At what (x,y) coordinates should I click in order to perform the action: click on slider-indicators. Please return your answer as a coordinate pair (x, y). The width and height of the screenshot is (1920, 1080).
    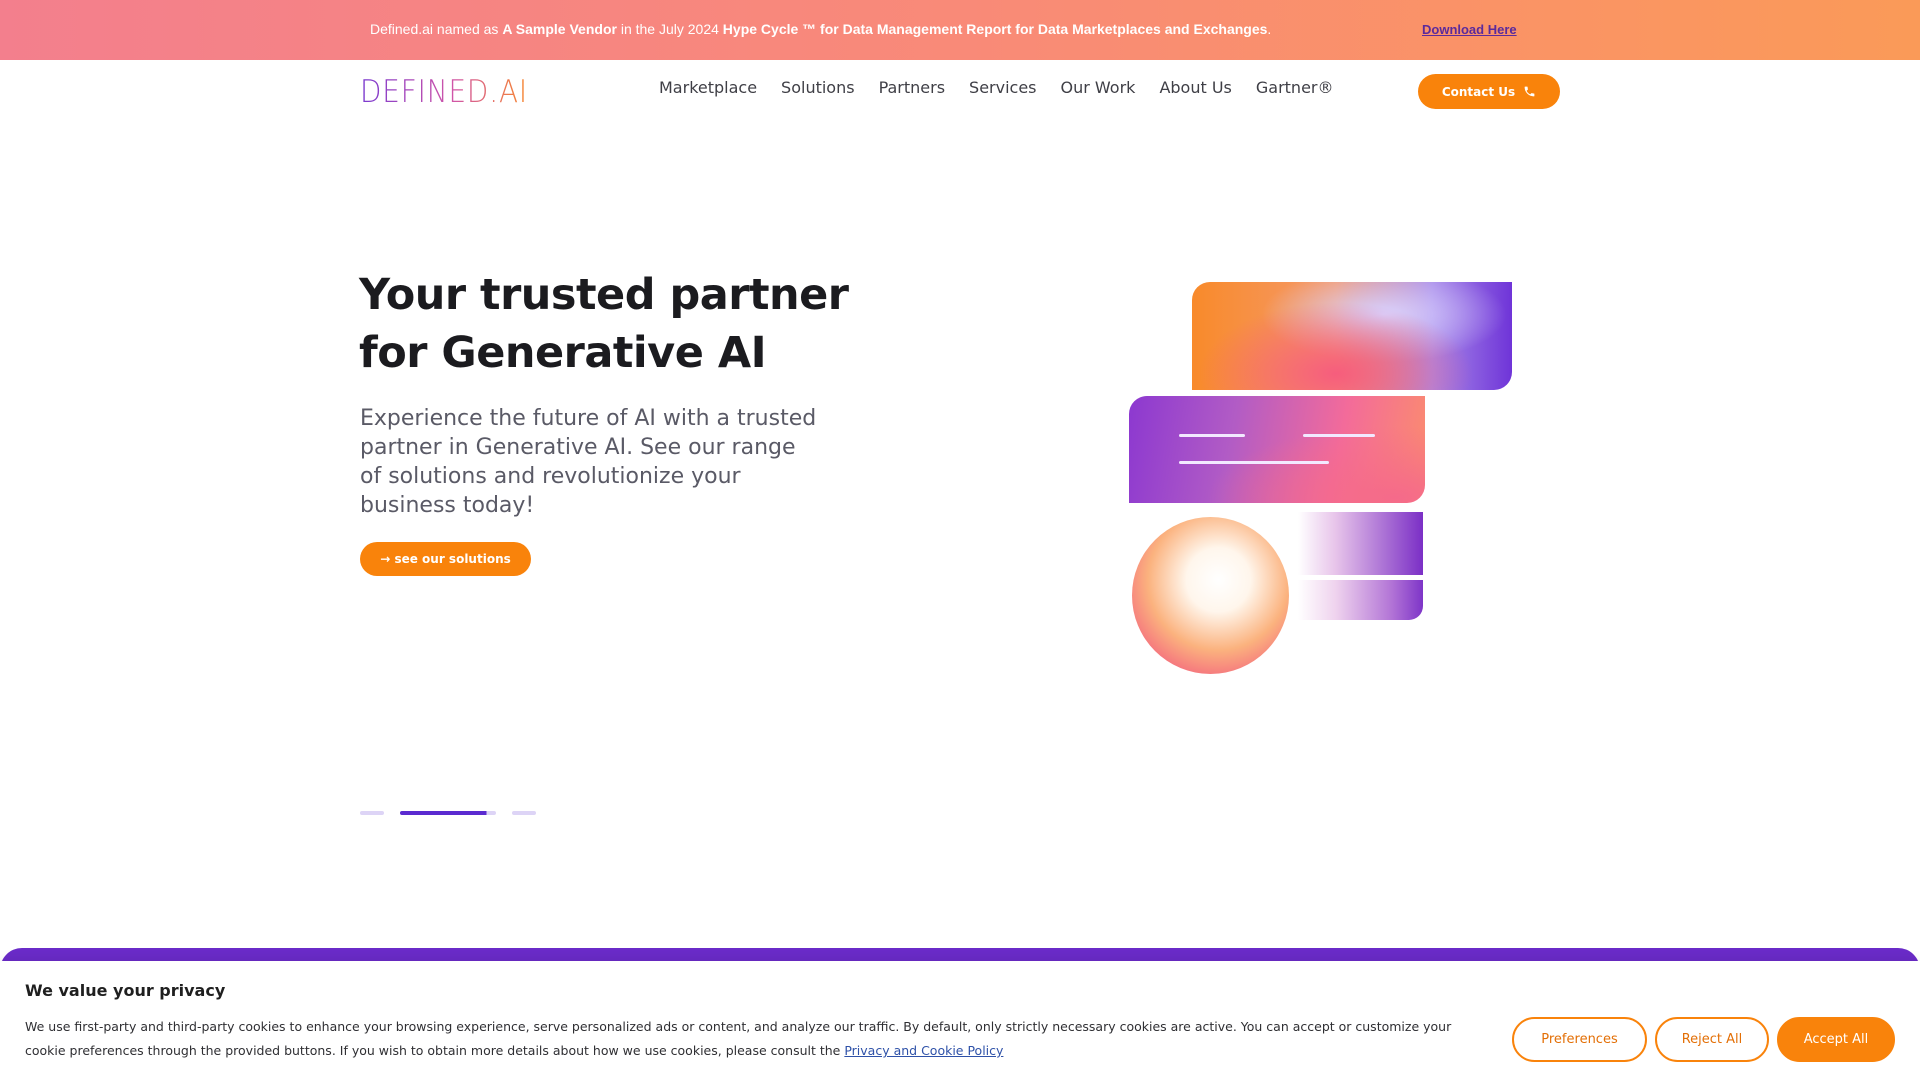
    Looking at the image, I should click on (448, 813).